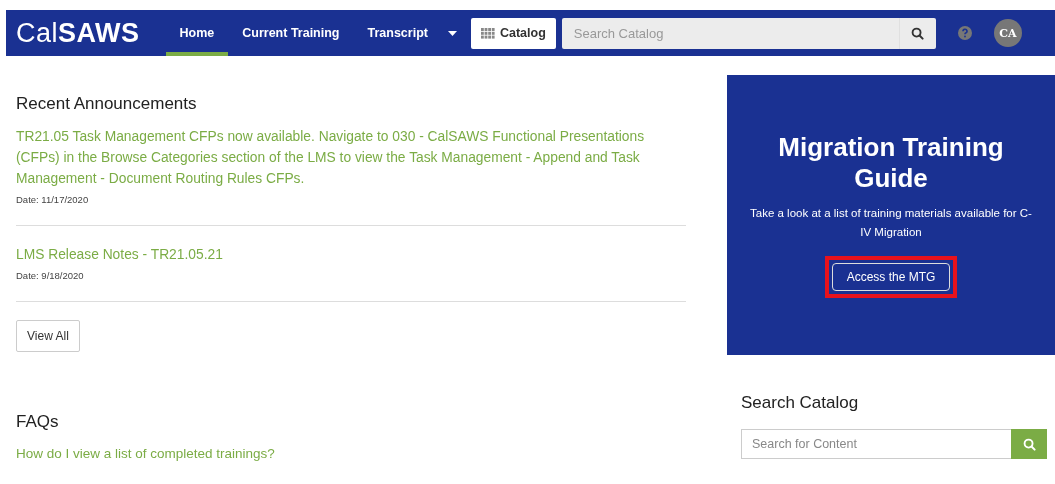  Describe the element at coordinates (513, 33) in the screenshot. I see `catalog-button: Catalog` at that location.